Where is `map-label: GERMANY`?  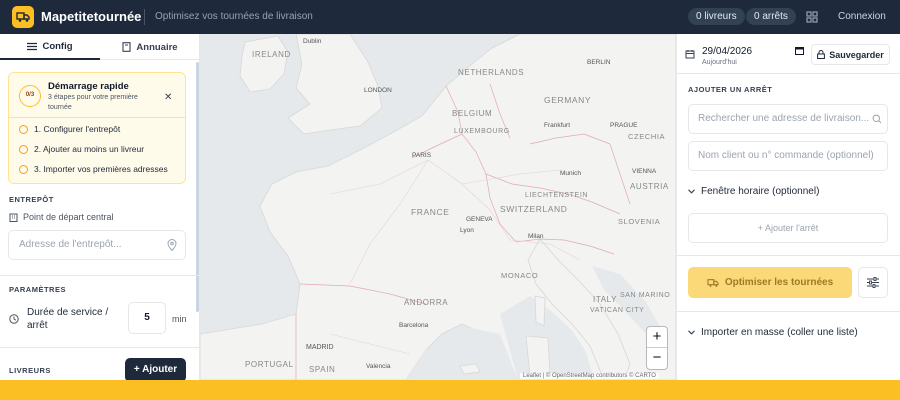
map-label: GERMANY is located at coordinates (568, 100).